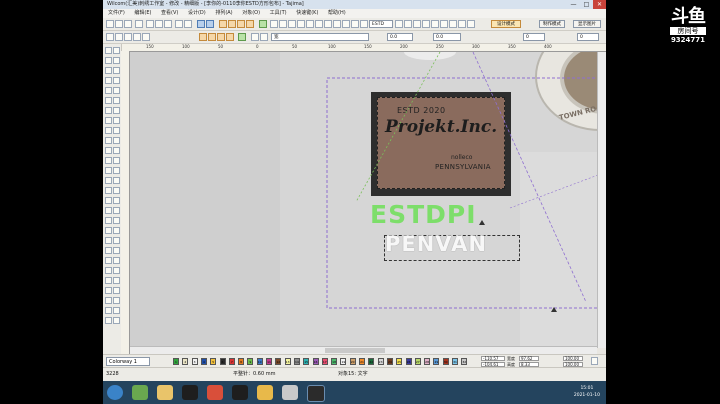 The width and height of the screenshot is (720, 404). What do you see at coordinates (119, 37) in the screenshot?
I see `reshape-icon` at bounding box center [119, 37].